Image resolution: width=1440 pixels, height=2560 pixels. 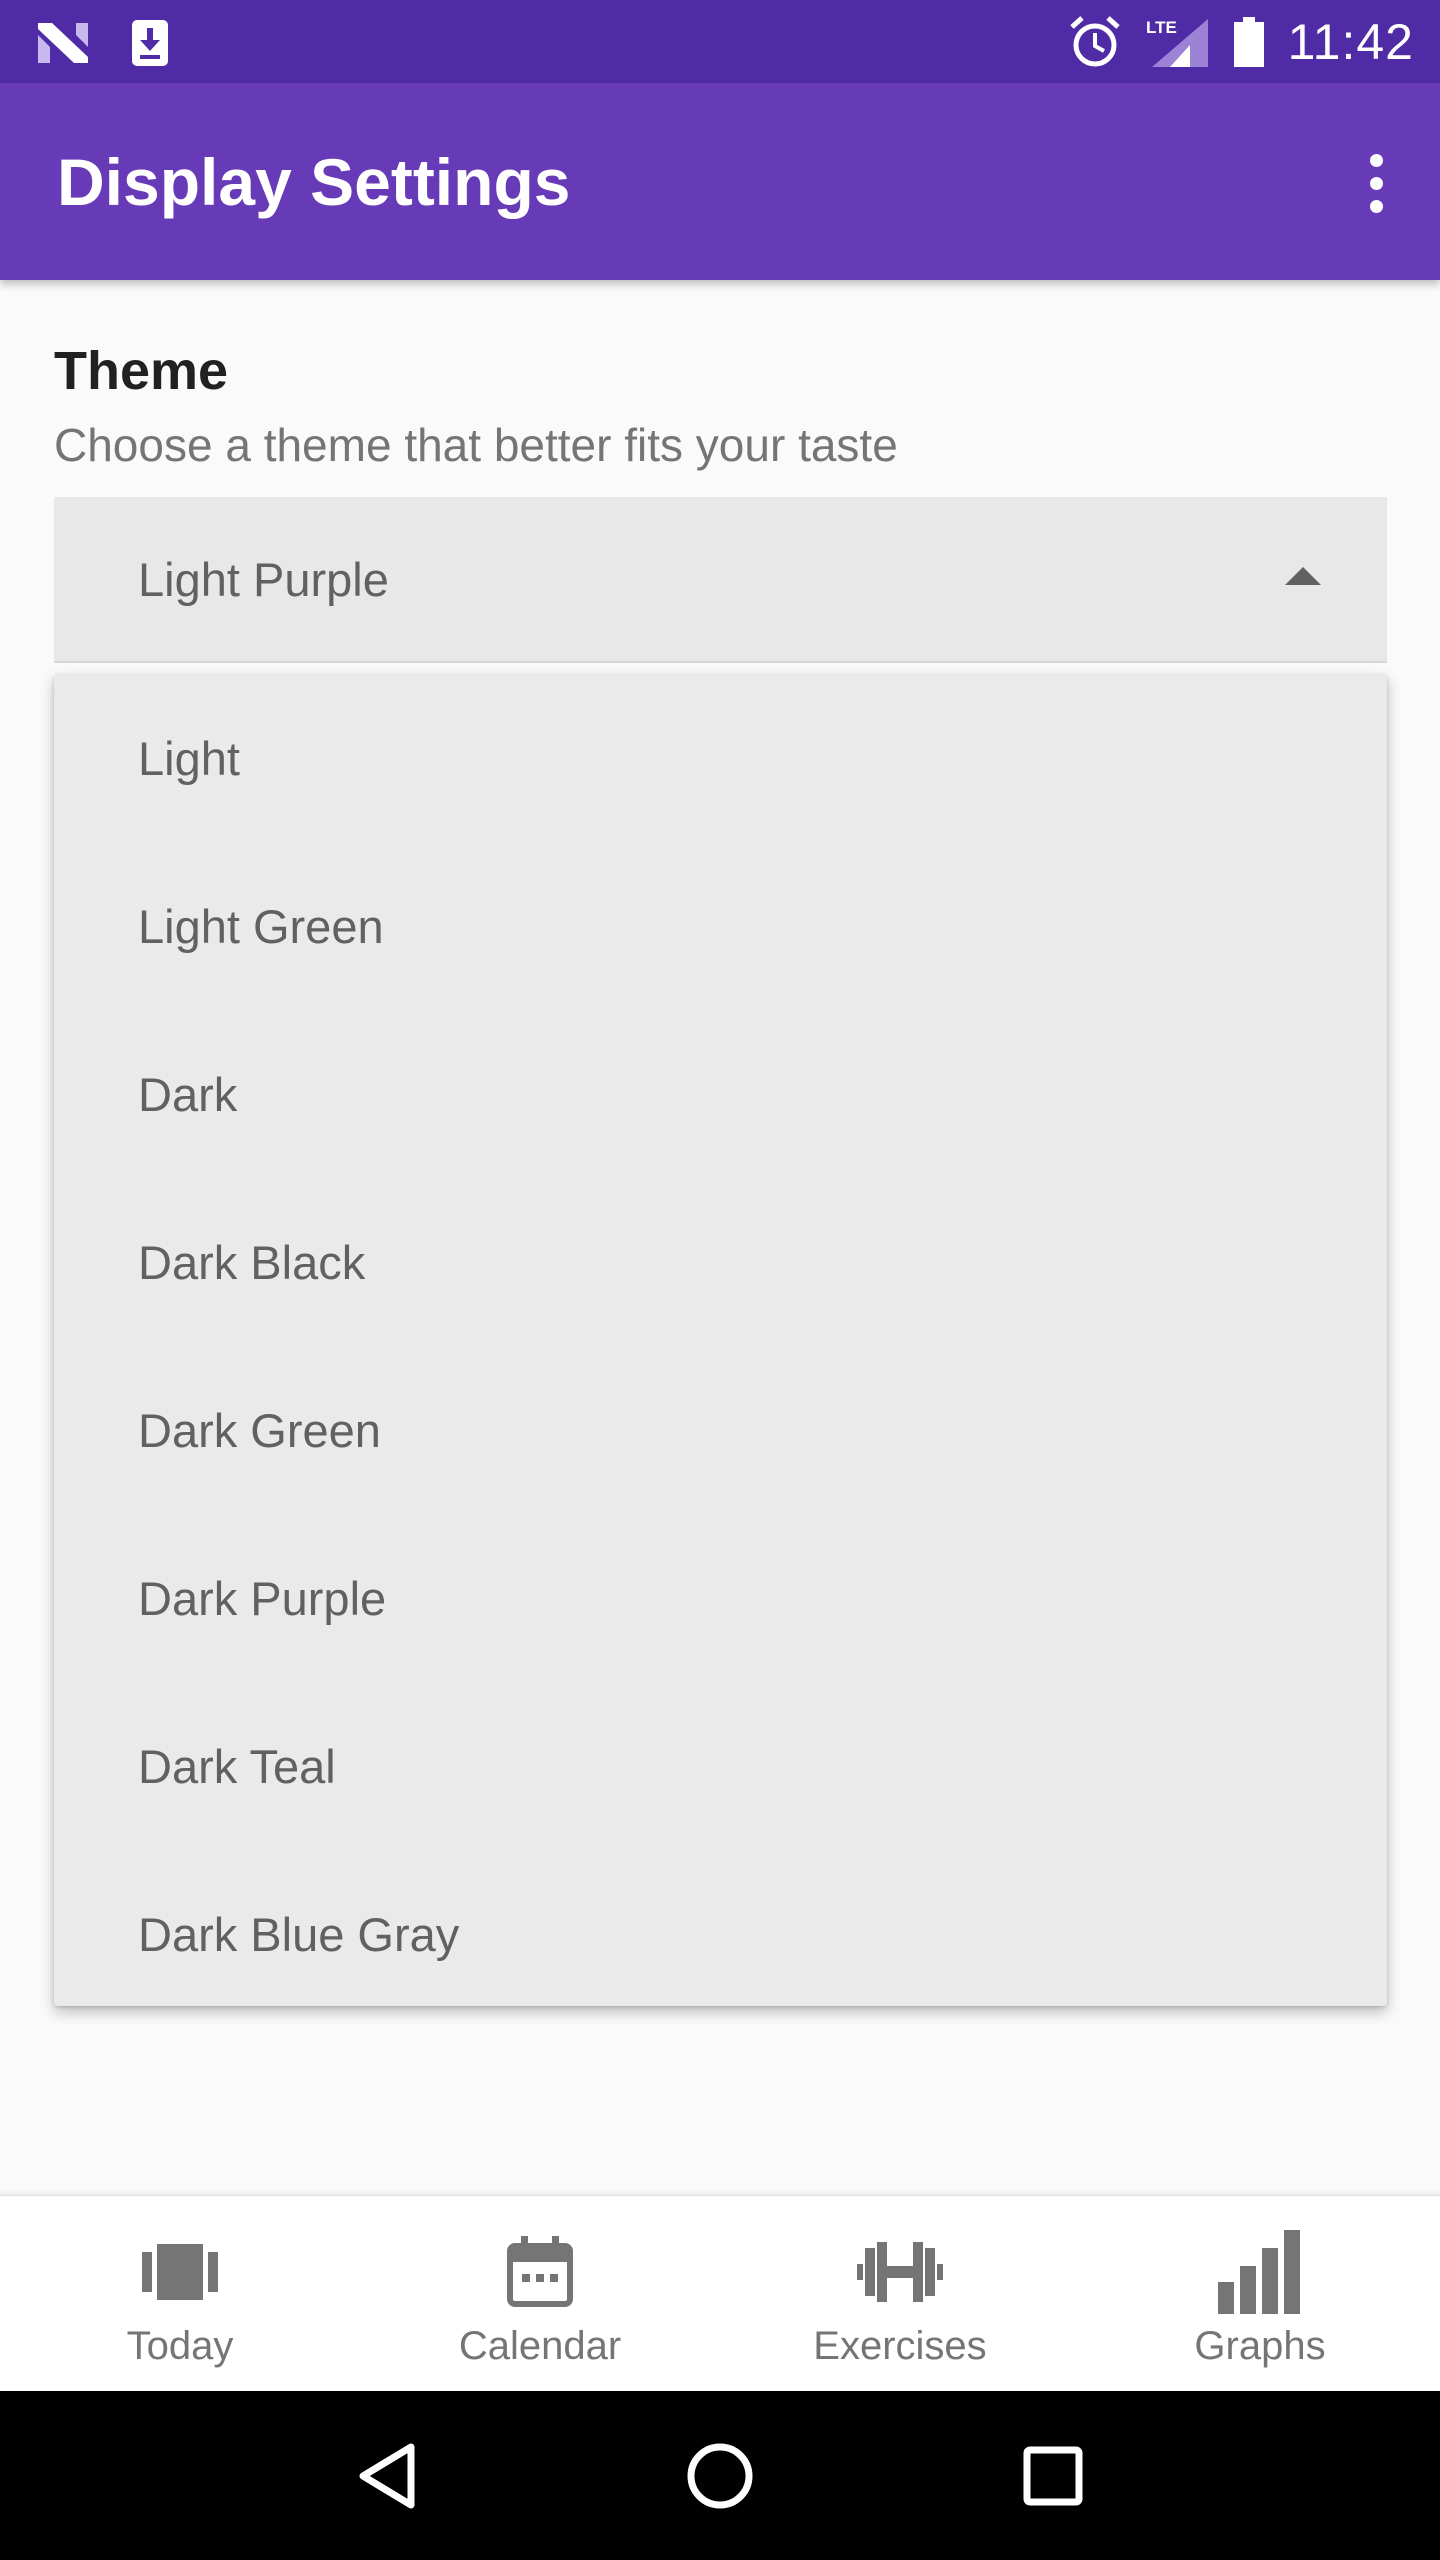 What do you see at coordinates (720, 580) in the screenshot?
I see `theme-dropdown: Light Purple` at bounding box center [720, 580].